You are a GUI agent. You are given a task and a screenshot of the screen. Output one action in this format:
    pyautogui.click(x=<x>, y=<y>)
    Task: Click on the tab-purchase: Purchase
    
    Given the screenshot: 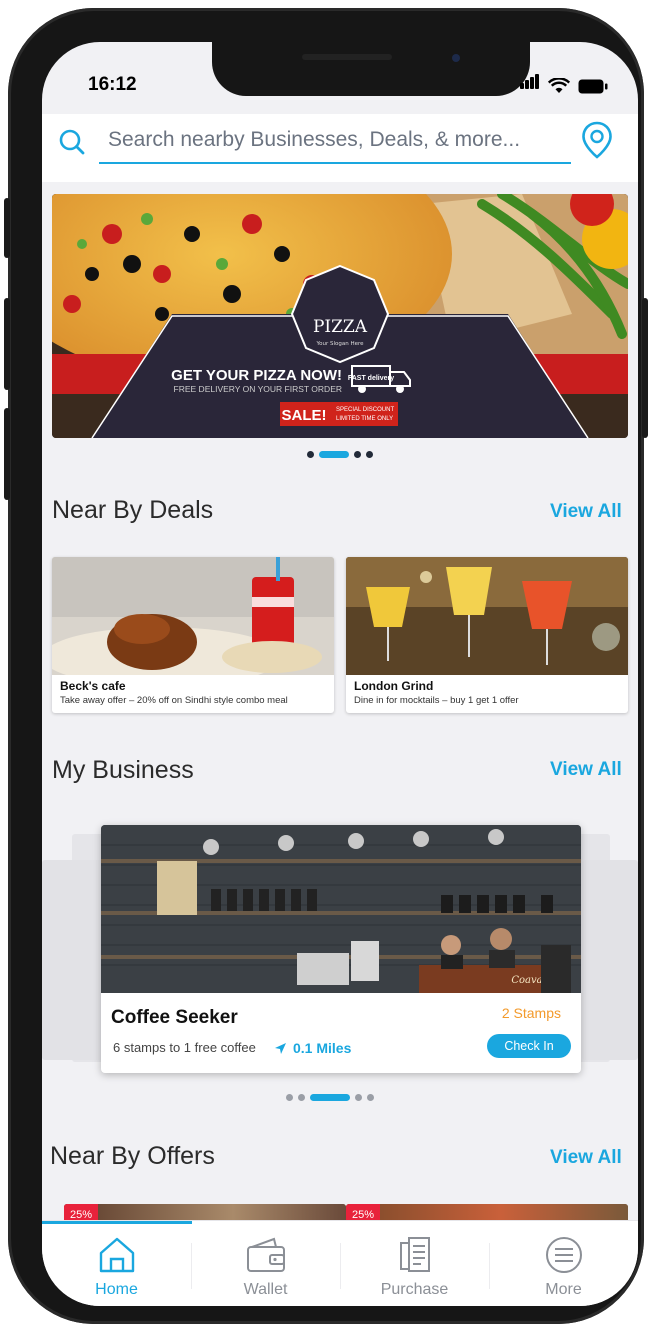 What is the action you would take?
    pyautogui.click(x=414, y=1263)
    